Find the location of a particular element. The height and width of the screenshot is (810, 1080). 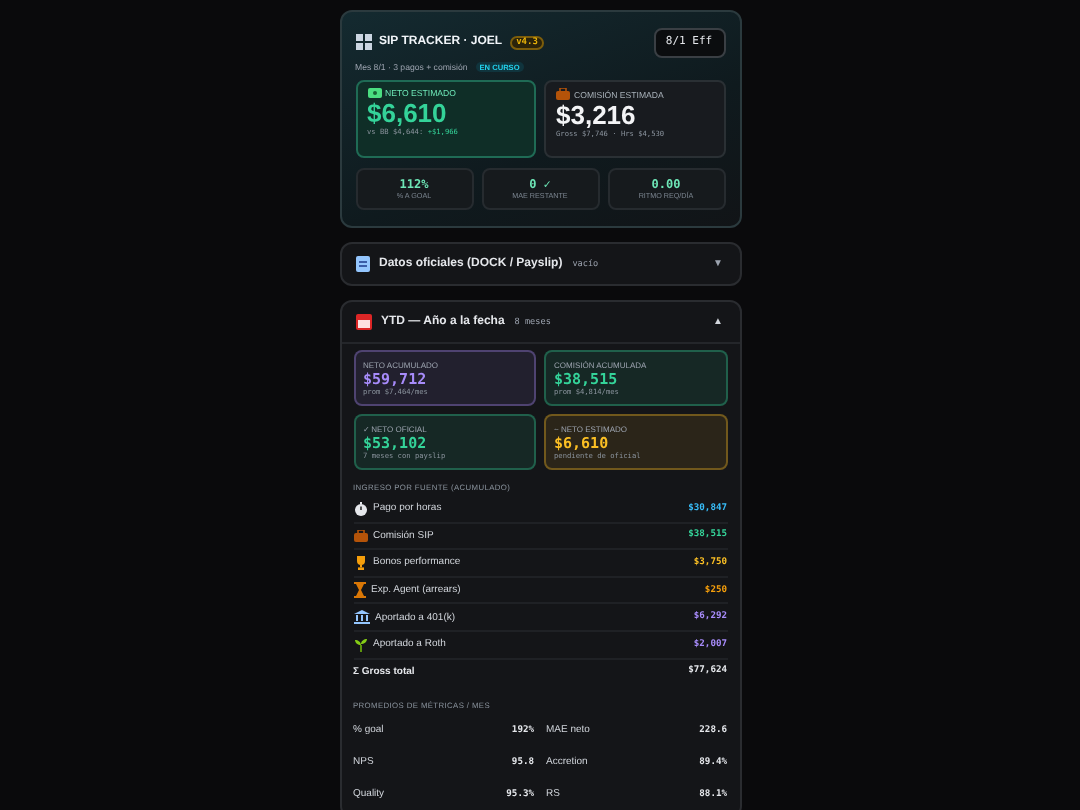

stat-value: $3,216 is located at coordinates (597, 115).